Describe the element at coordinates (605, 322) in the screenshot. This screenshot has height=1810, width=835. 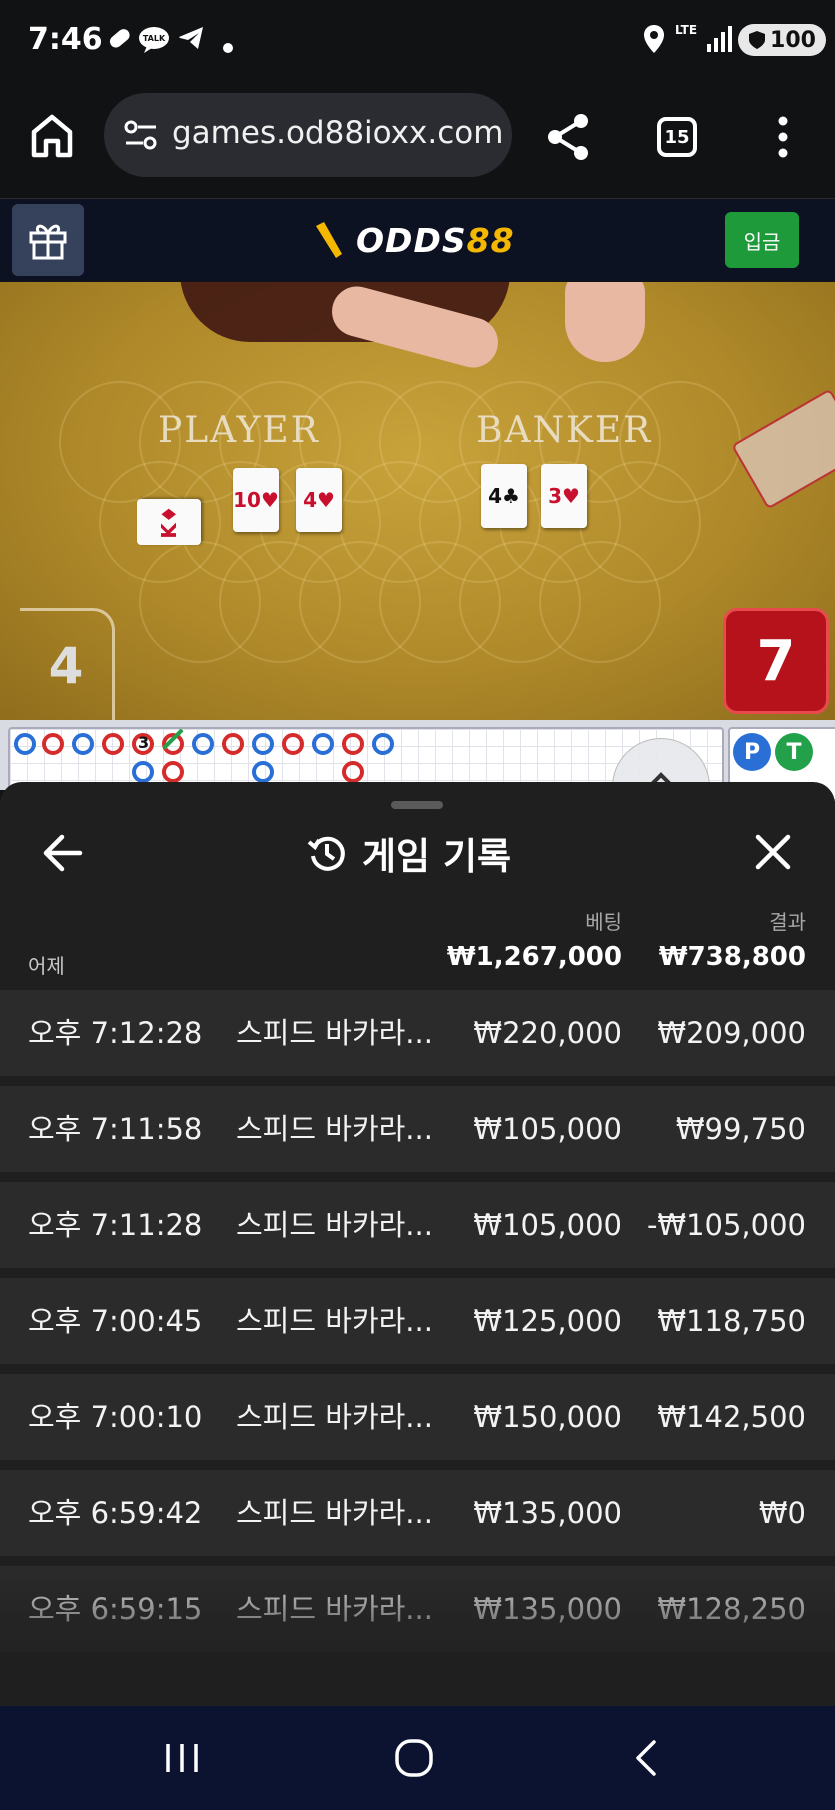
I see `dealer-right-hand` at that location.